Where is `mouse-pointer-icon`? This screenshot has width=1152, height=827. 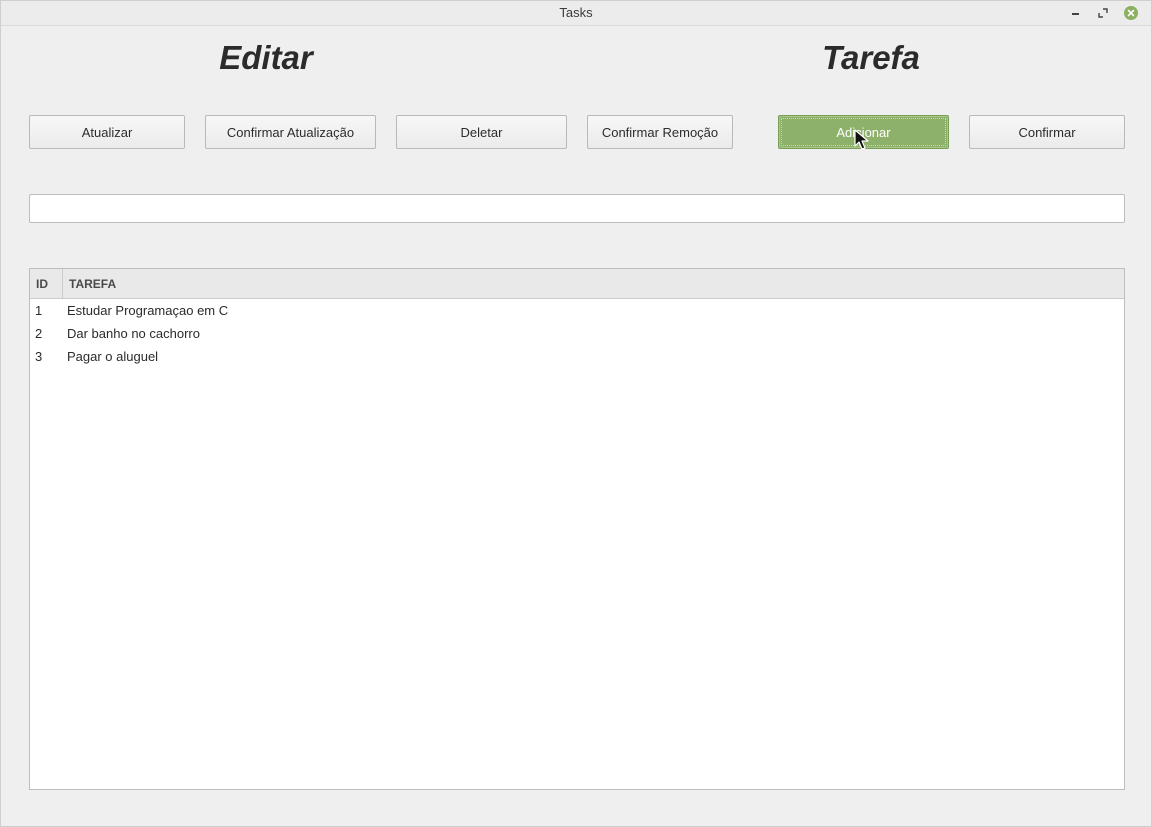 mouse-pointer-icon is located at coordinates (861, 139).